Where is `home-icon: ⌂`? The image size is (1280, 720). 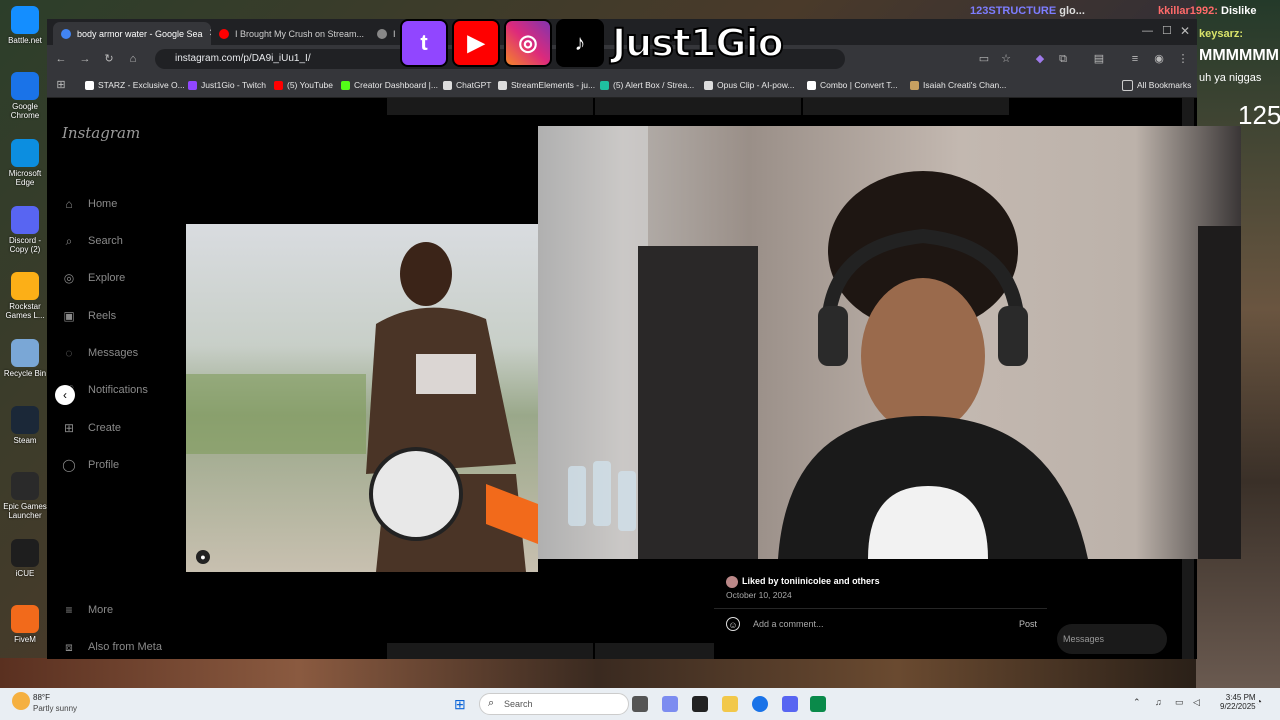 home-icon: ⌂ is located at coordinates (133, 59).